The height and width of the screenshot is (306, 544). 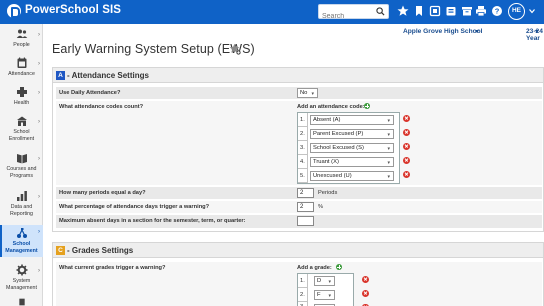 What do you see at coordinates (21, 69) in the screenshot?
I see `sidebar-item-attendance: Attendance ›` at bounding box center [21, 69].